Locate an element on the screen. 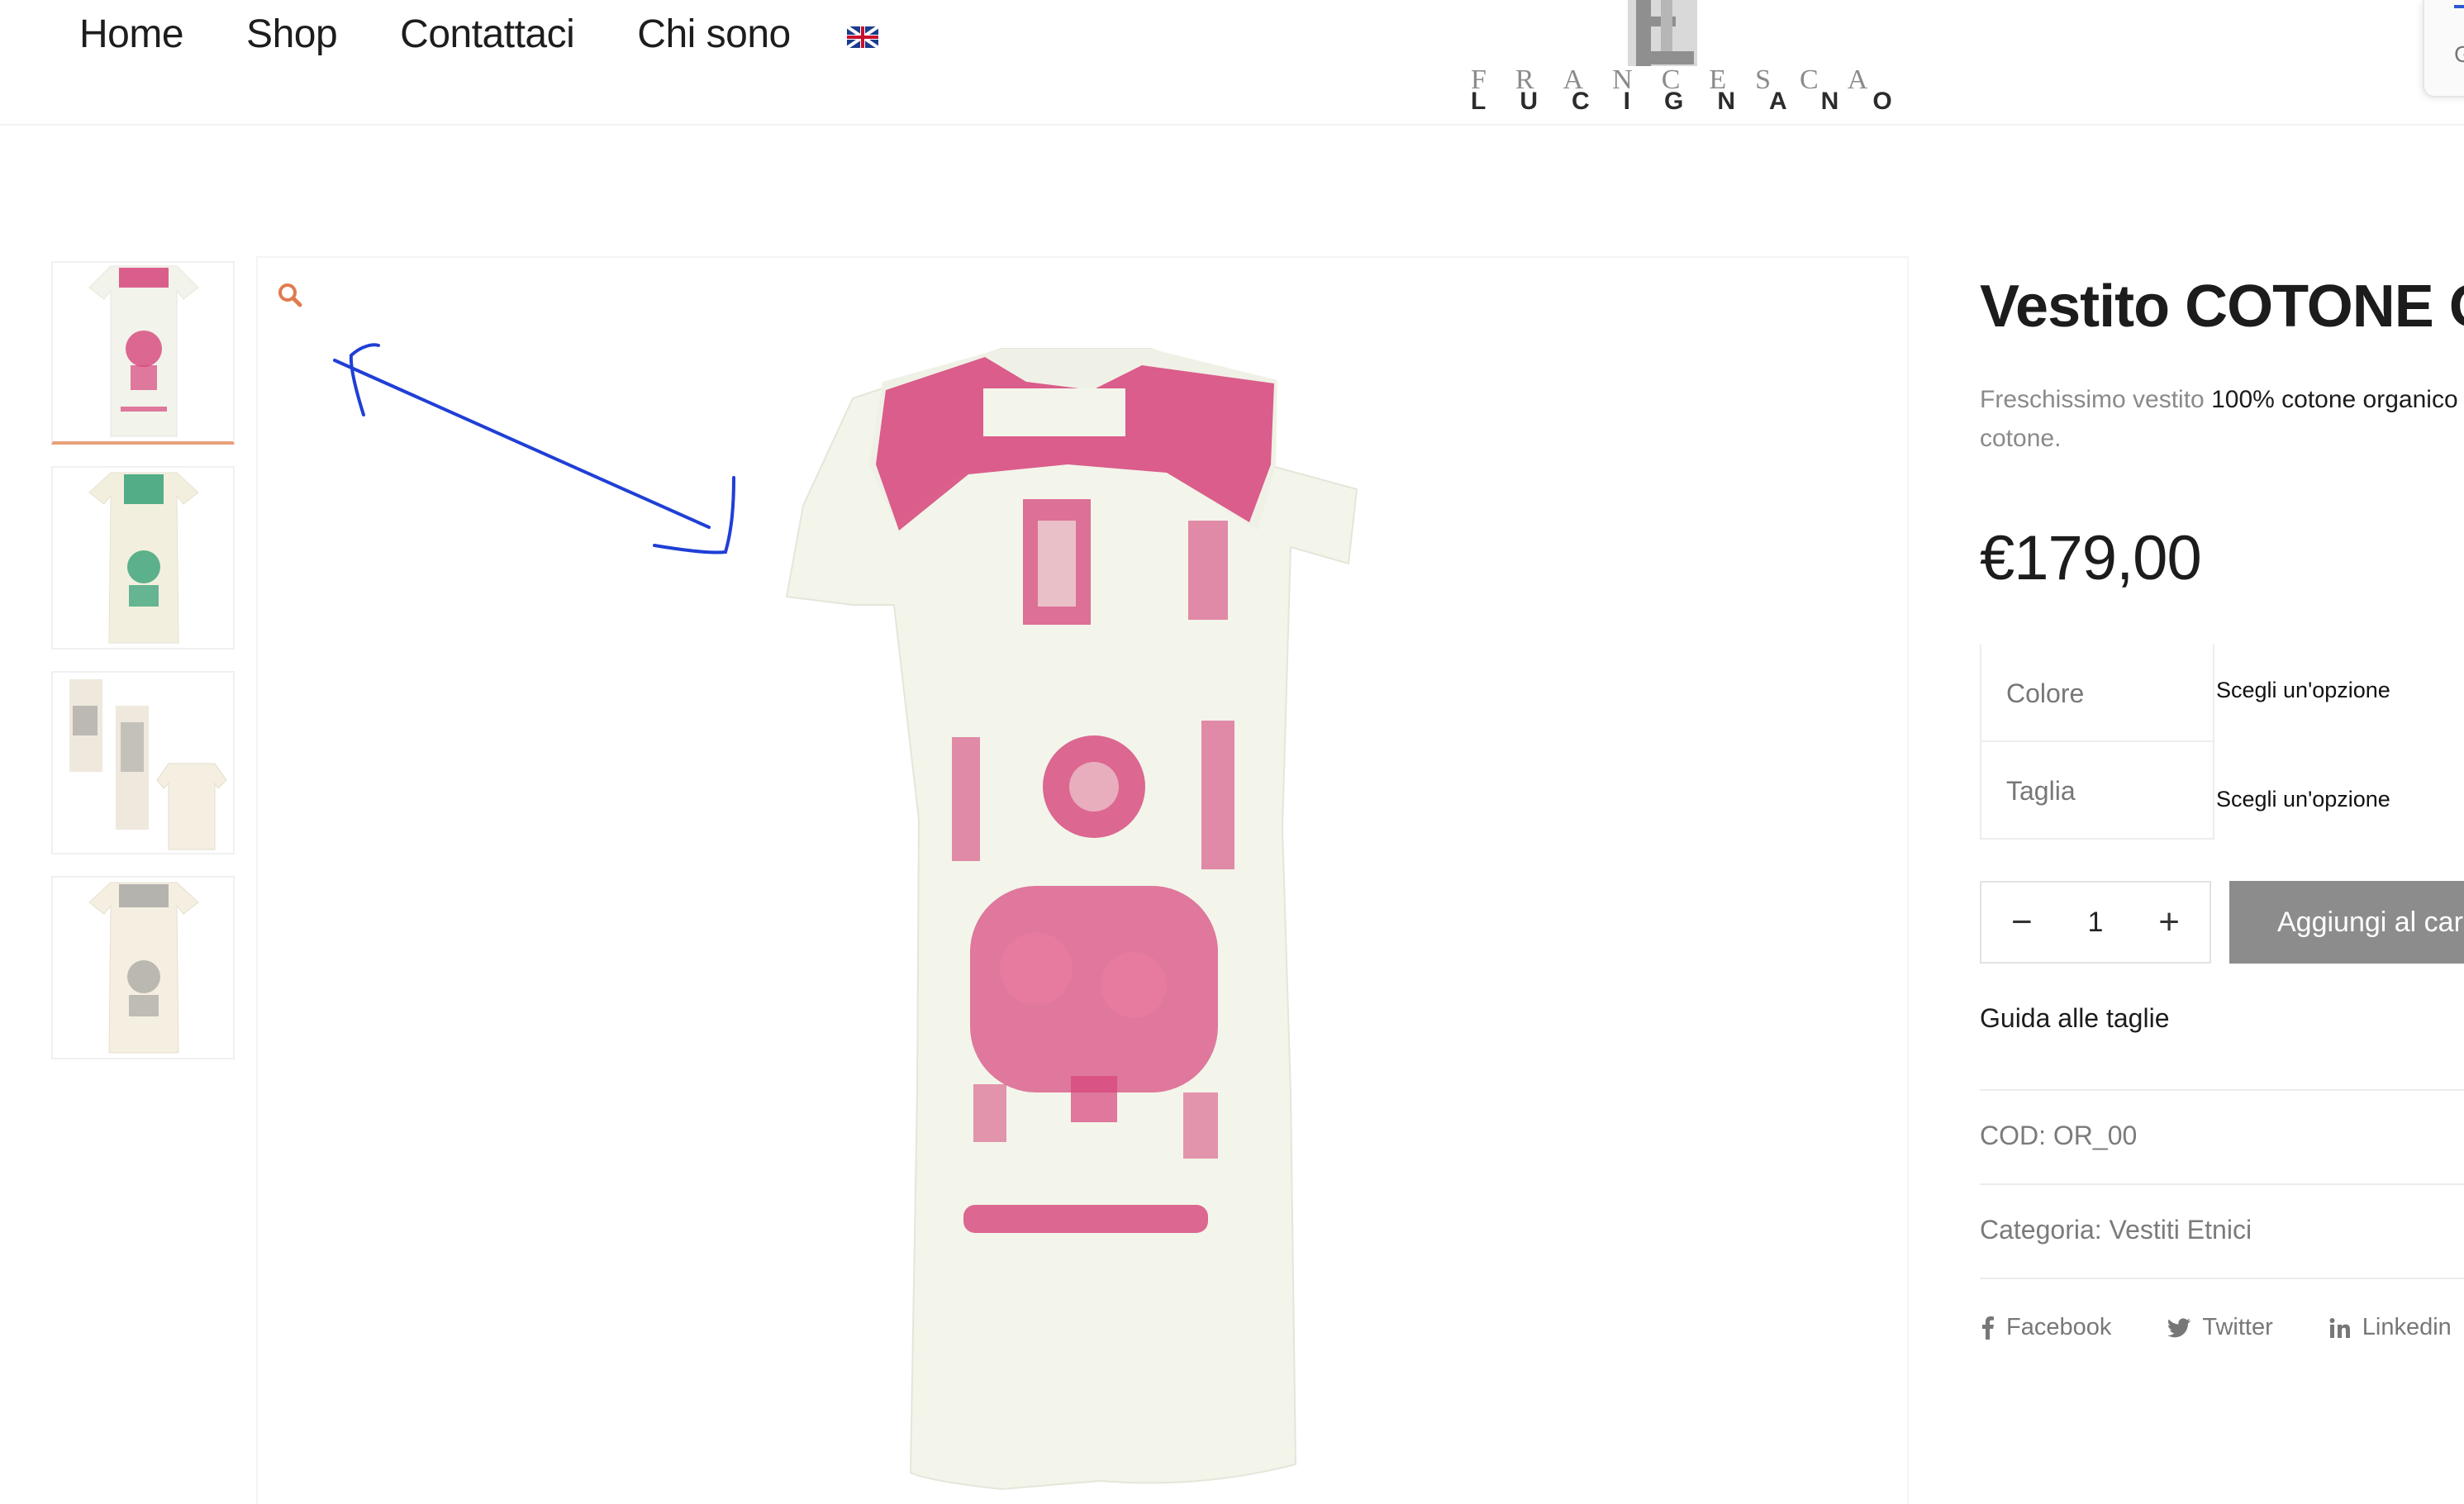 The height and width of the screenshot is (1504, 2464). nav-home: Home is located at coordinates (132, 34).